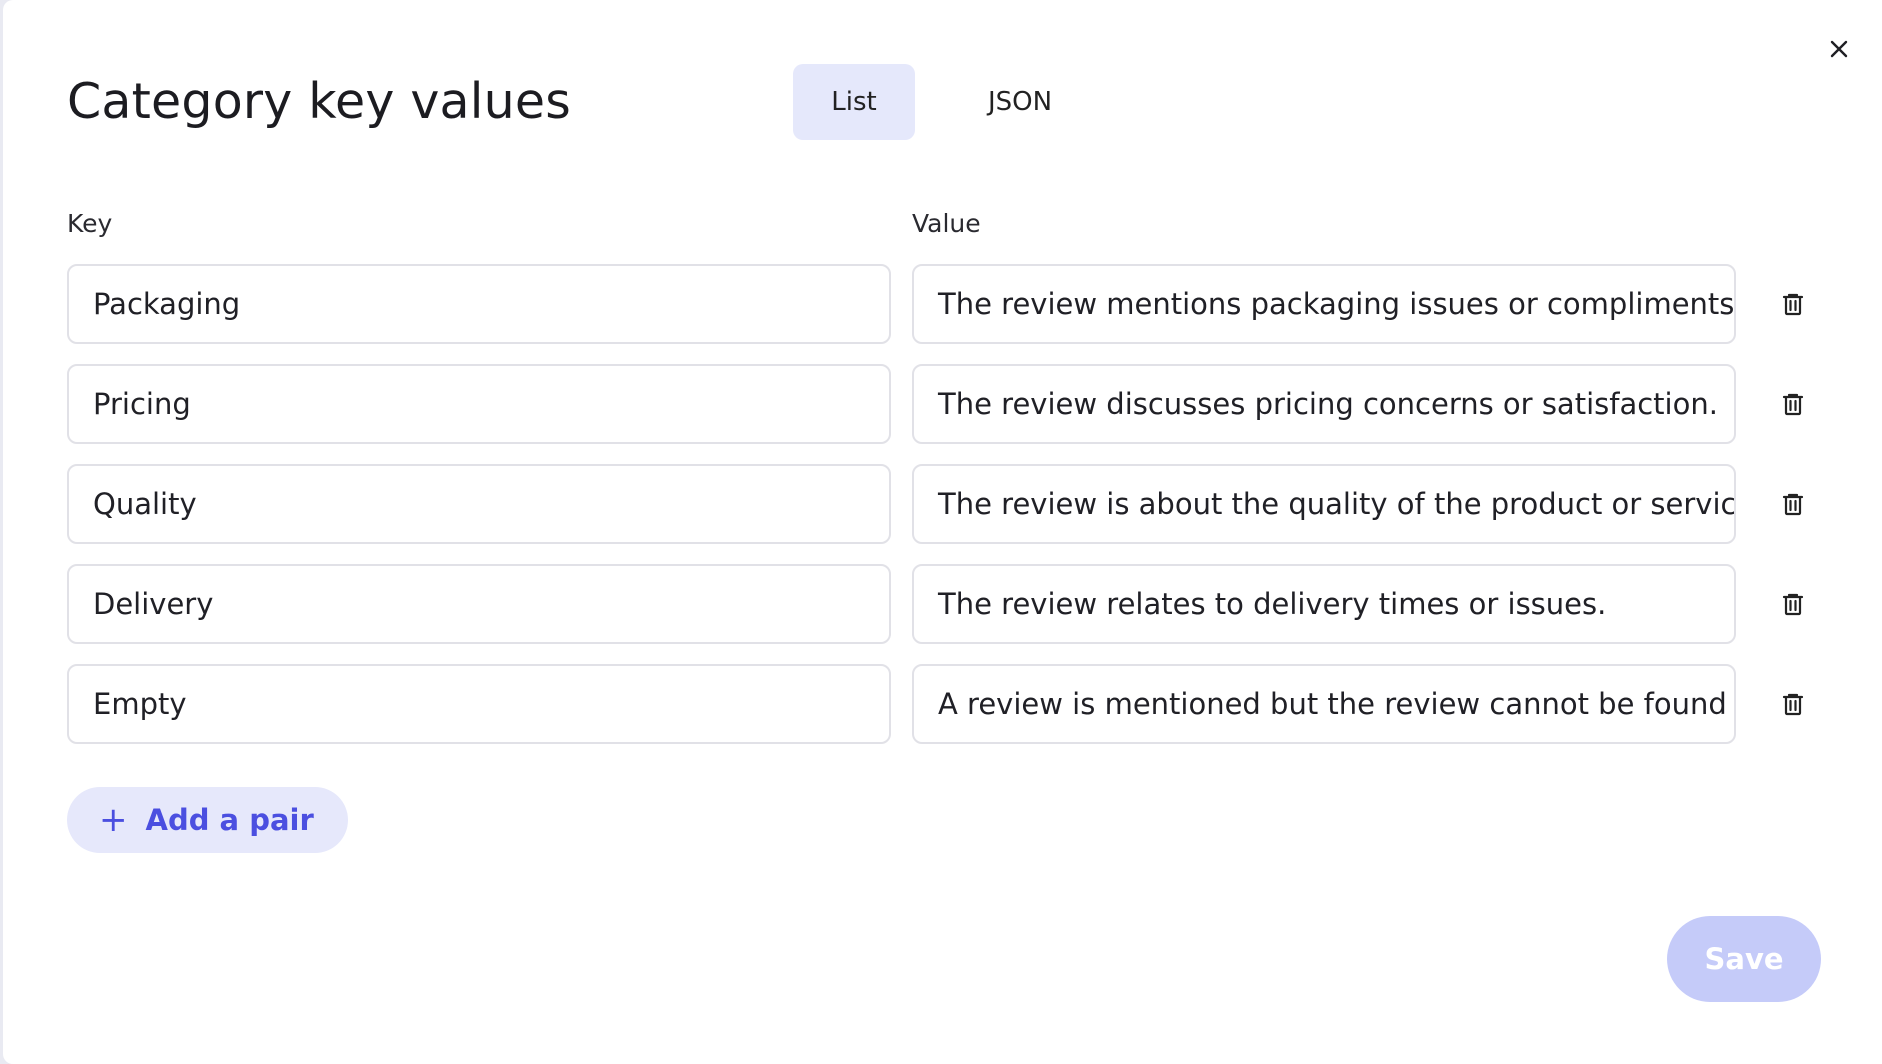 The height and width of the screenshot is (1064, 1882). I want to click on key-input: Quality, so click(479, 504).